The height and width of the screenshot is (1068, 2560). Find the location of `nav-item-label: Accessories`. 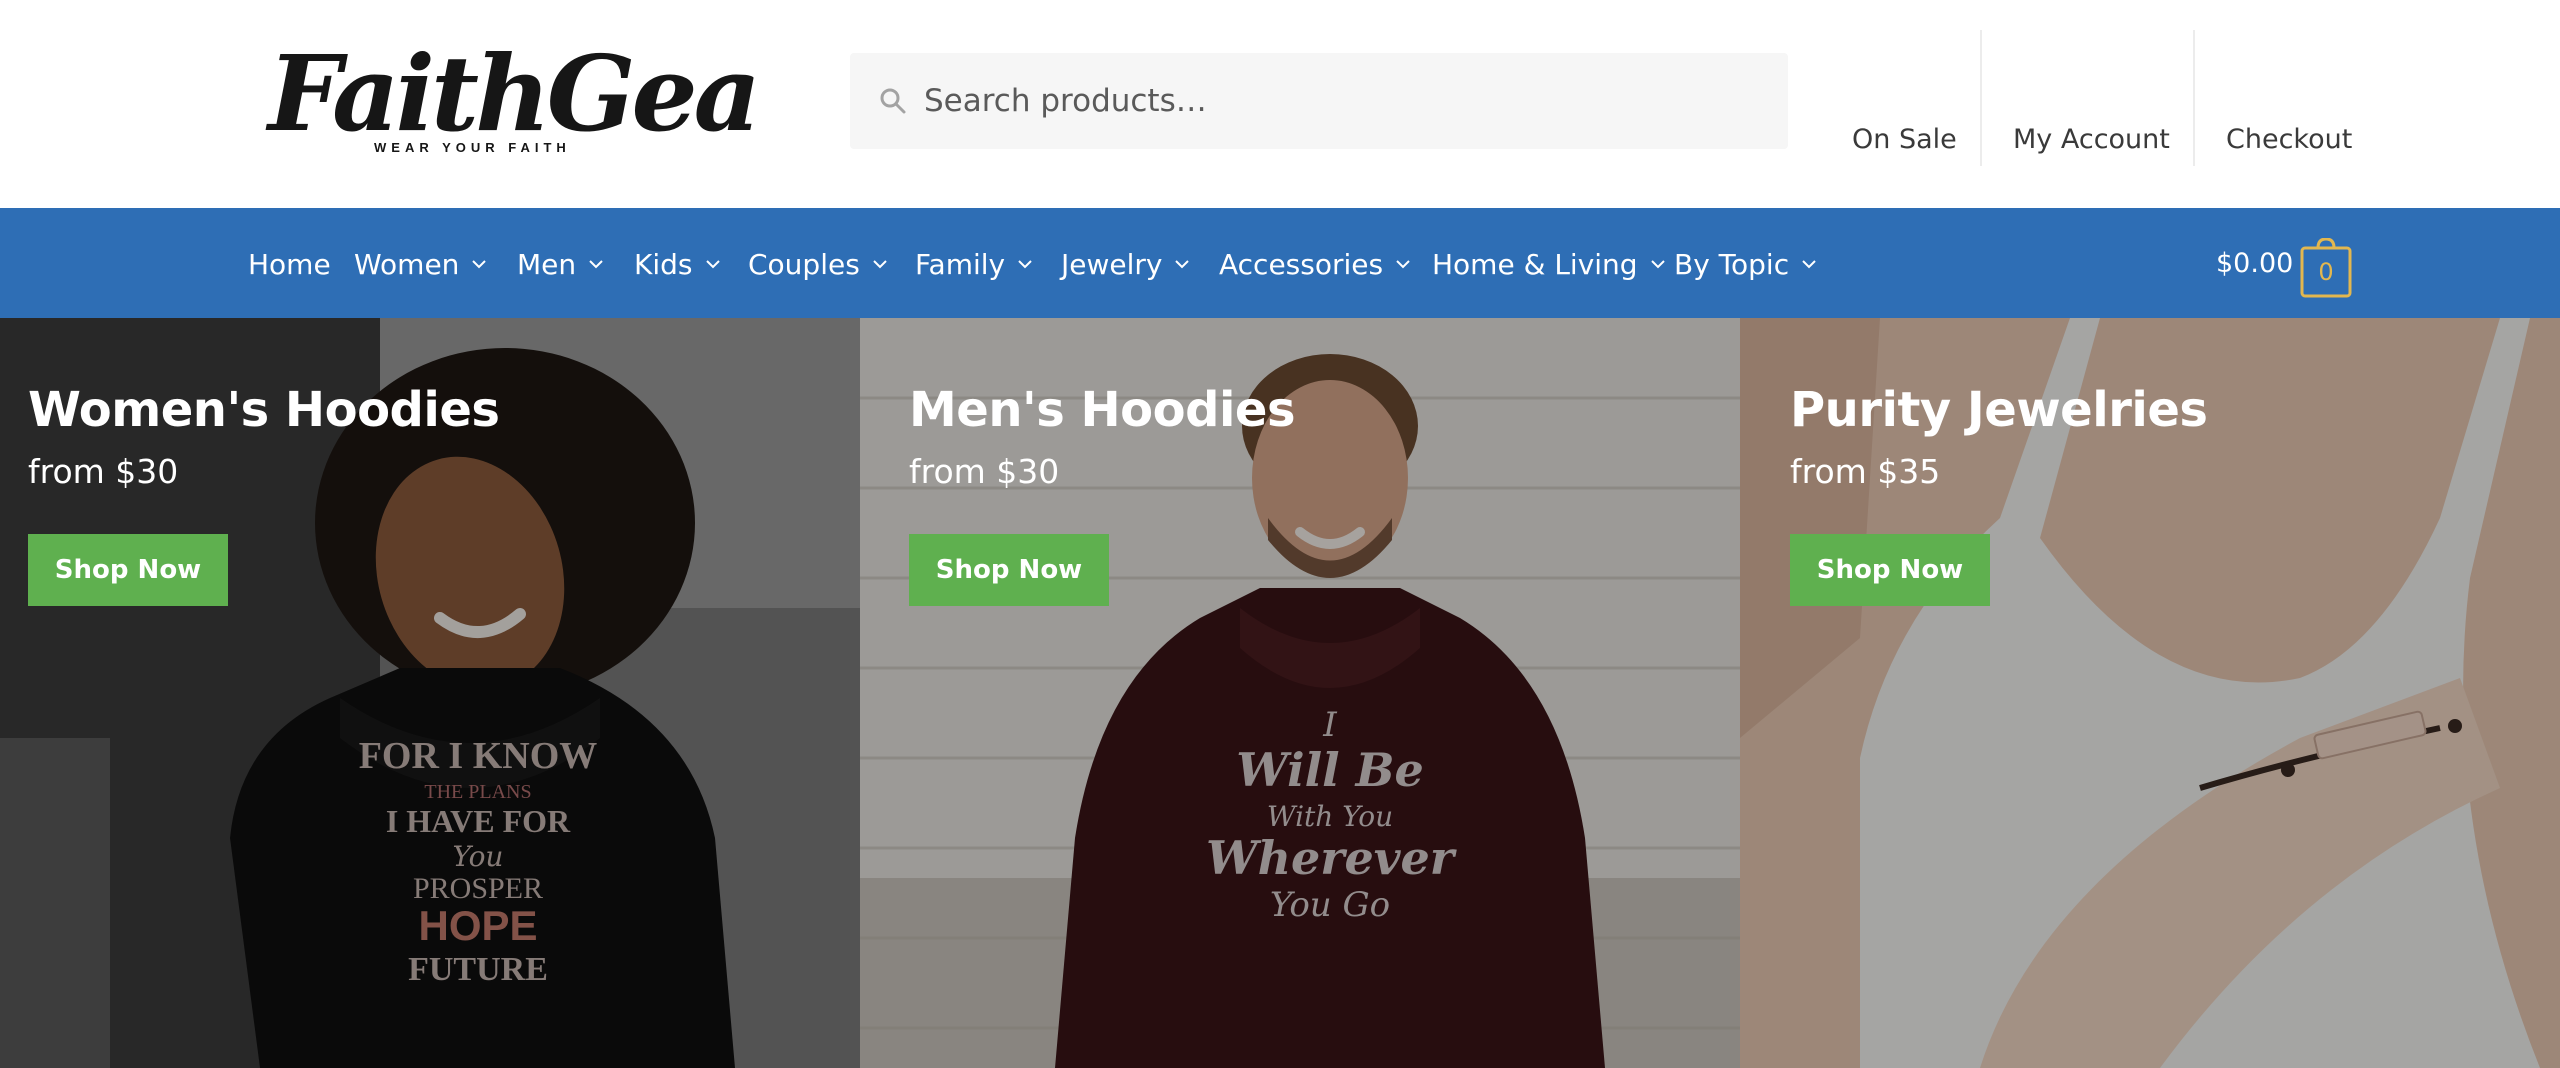

nav-item-label: Accessories is located at coordinates (1301, 264).